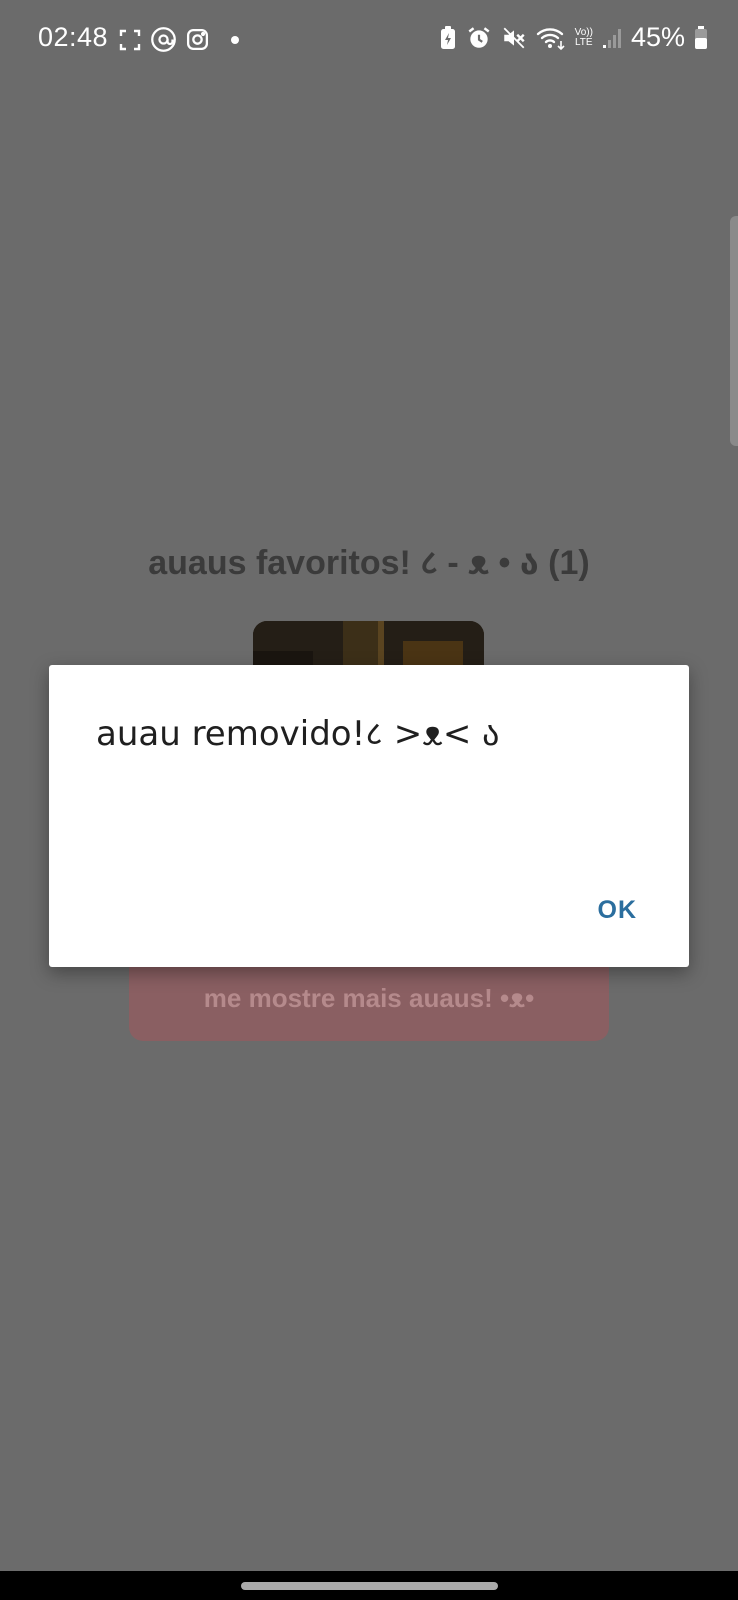  I want to click on threads-icon, so click(163, 39).